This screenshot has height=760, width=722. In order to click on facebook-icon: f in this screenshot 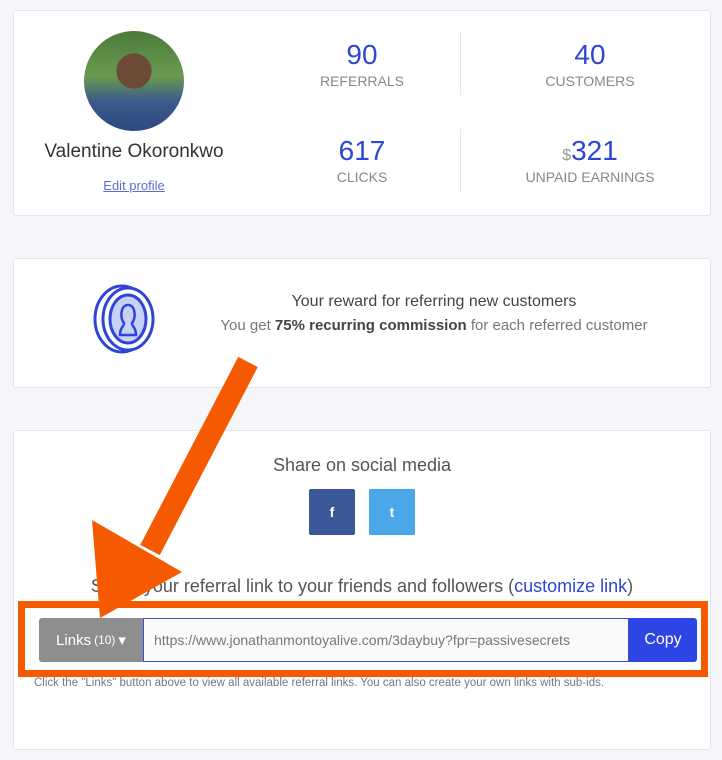, I will do `click(332, 512)`.